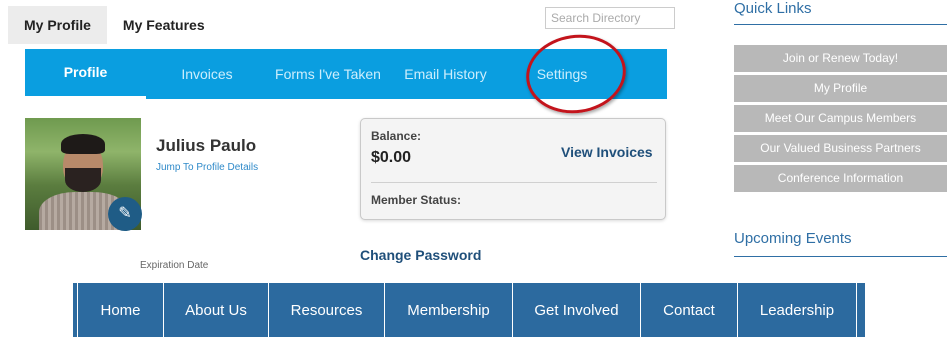 This screenshot has width=947, height=337. Describe the element at coordinates (449, 310) in the screenshot. I see `nav-membership: Membership` at that location.